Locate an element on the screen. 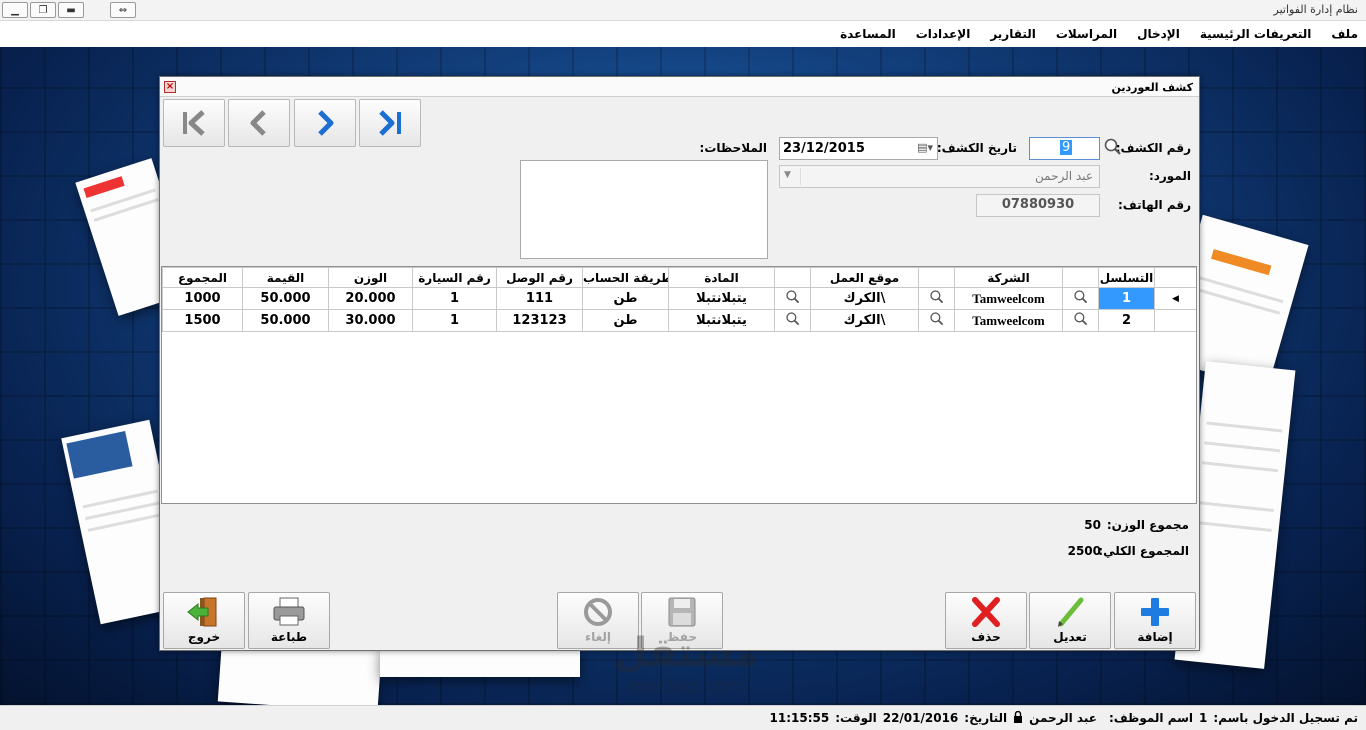  total-weight-value: 50 is located at coordinates (1092, 525).